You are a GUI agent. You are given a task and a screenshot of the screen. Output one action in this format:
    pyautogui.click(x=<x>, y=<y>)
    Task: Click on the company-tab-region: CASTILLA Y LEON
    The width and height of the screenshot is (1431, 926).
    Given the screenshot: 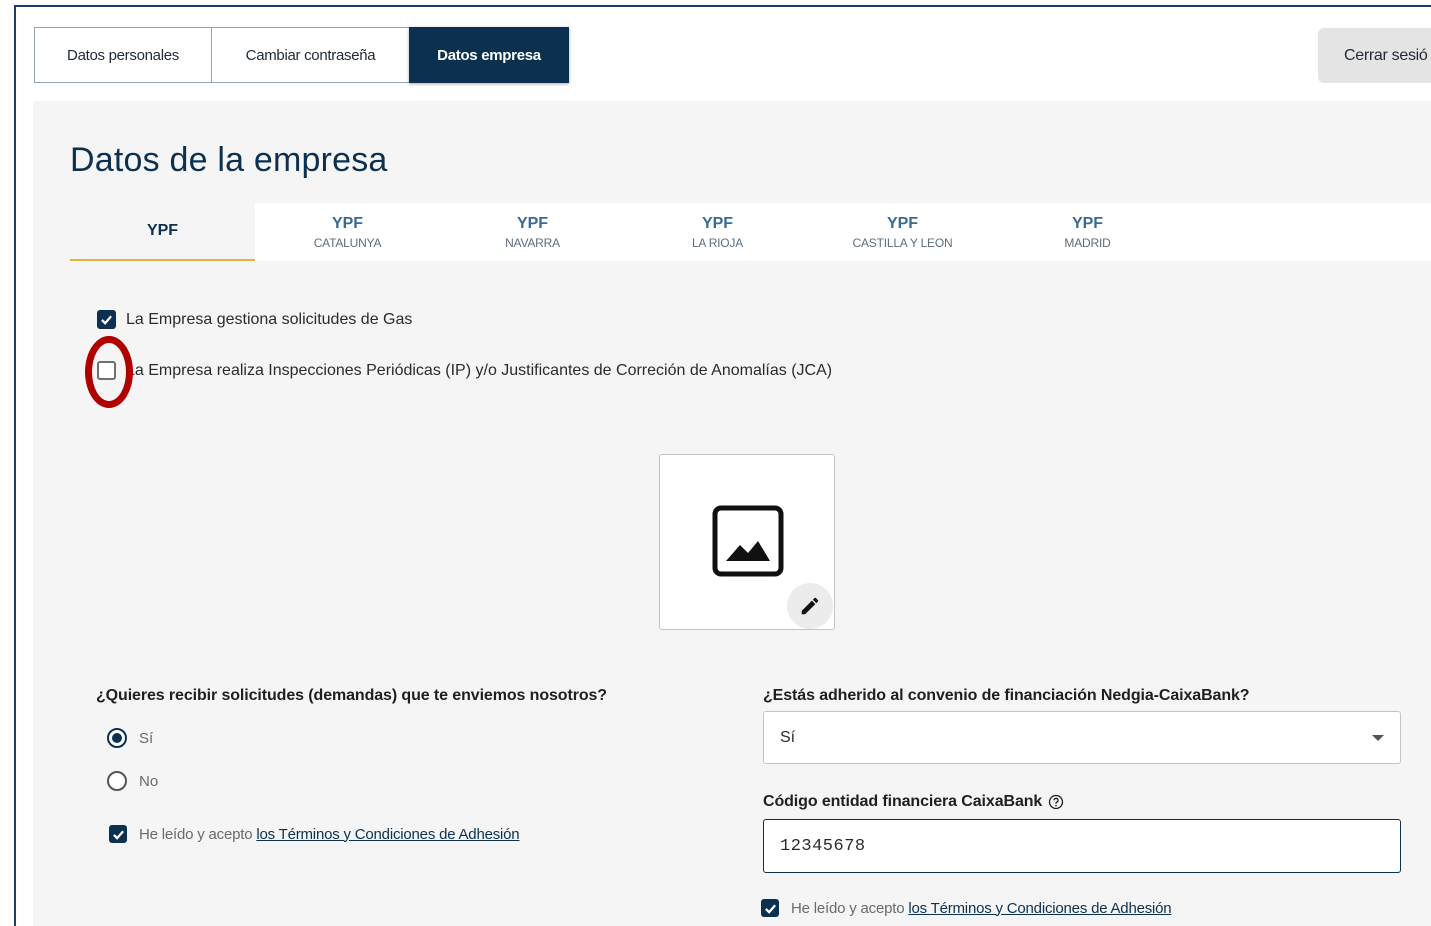 What is the action you would take?
    pyautogui.click(x=902, y=242)
    